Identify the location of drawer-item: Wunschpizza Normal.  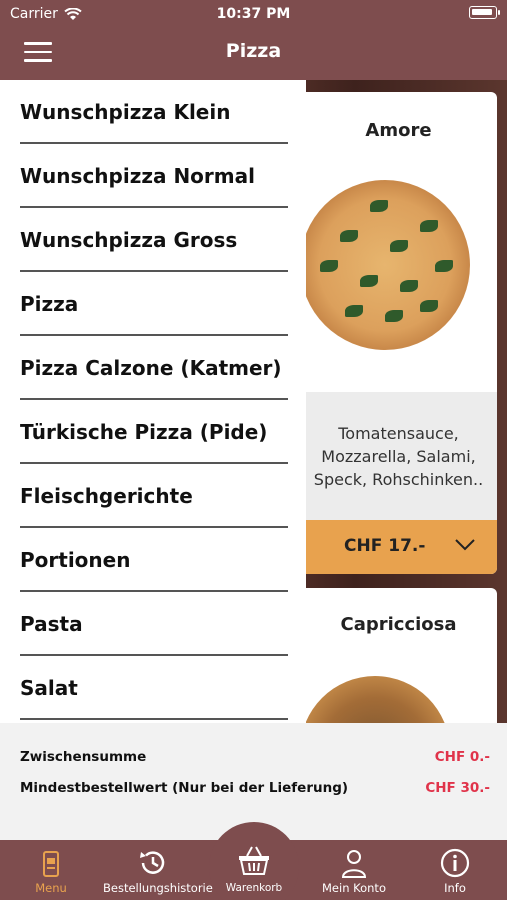
(154, 176).